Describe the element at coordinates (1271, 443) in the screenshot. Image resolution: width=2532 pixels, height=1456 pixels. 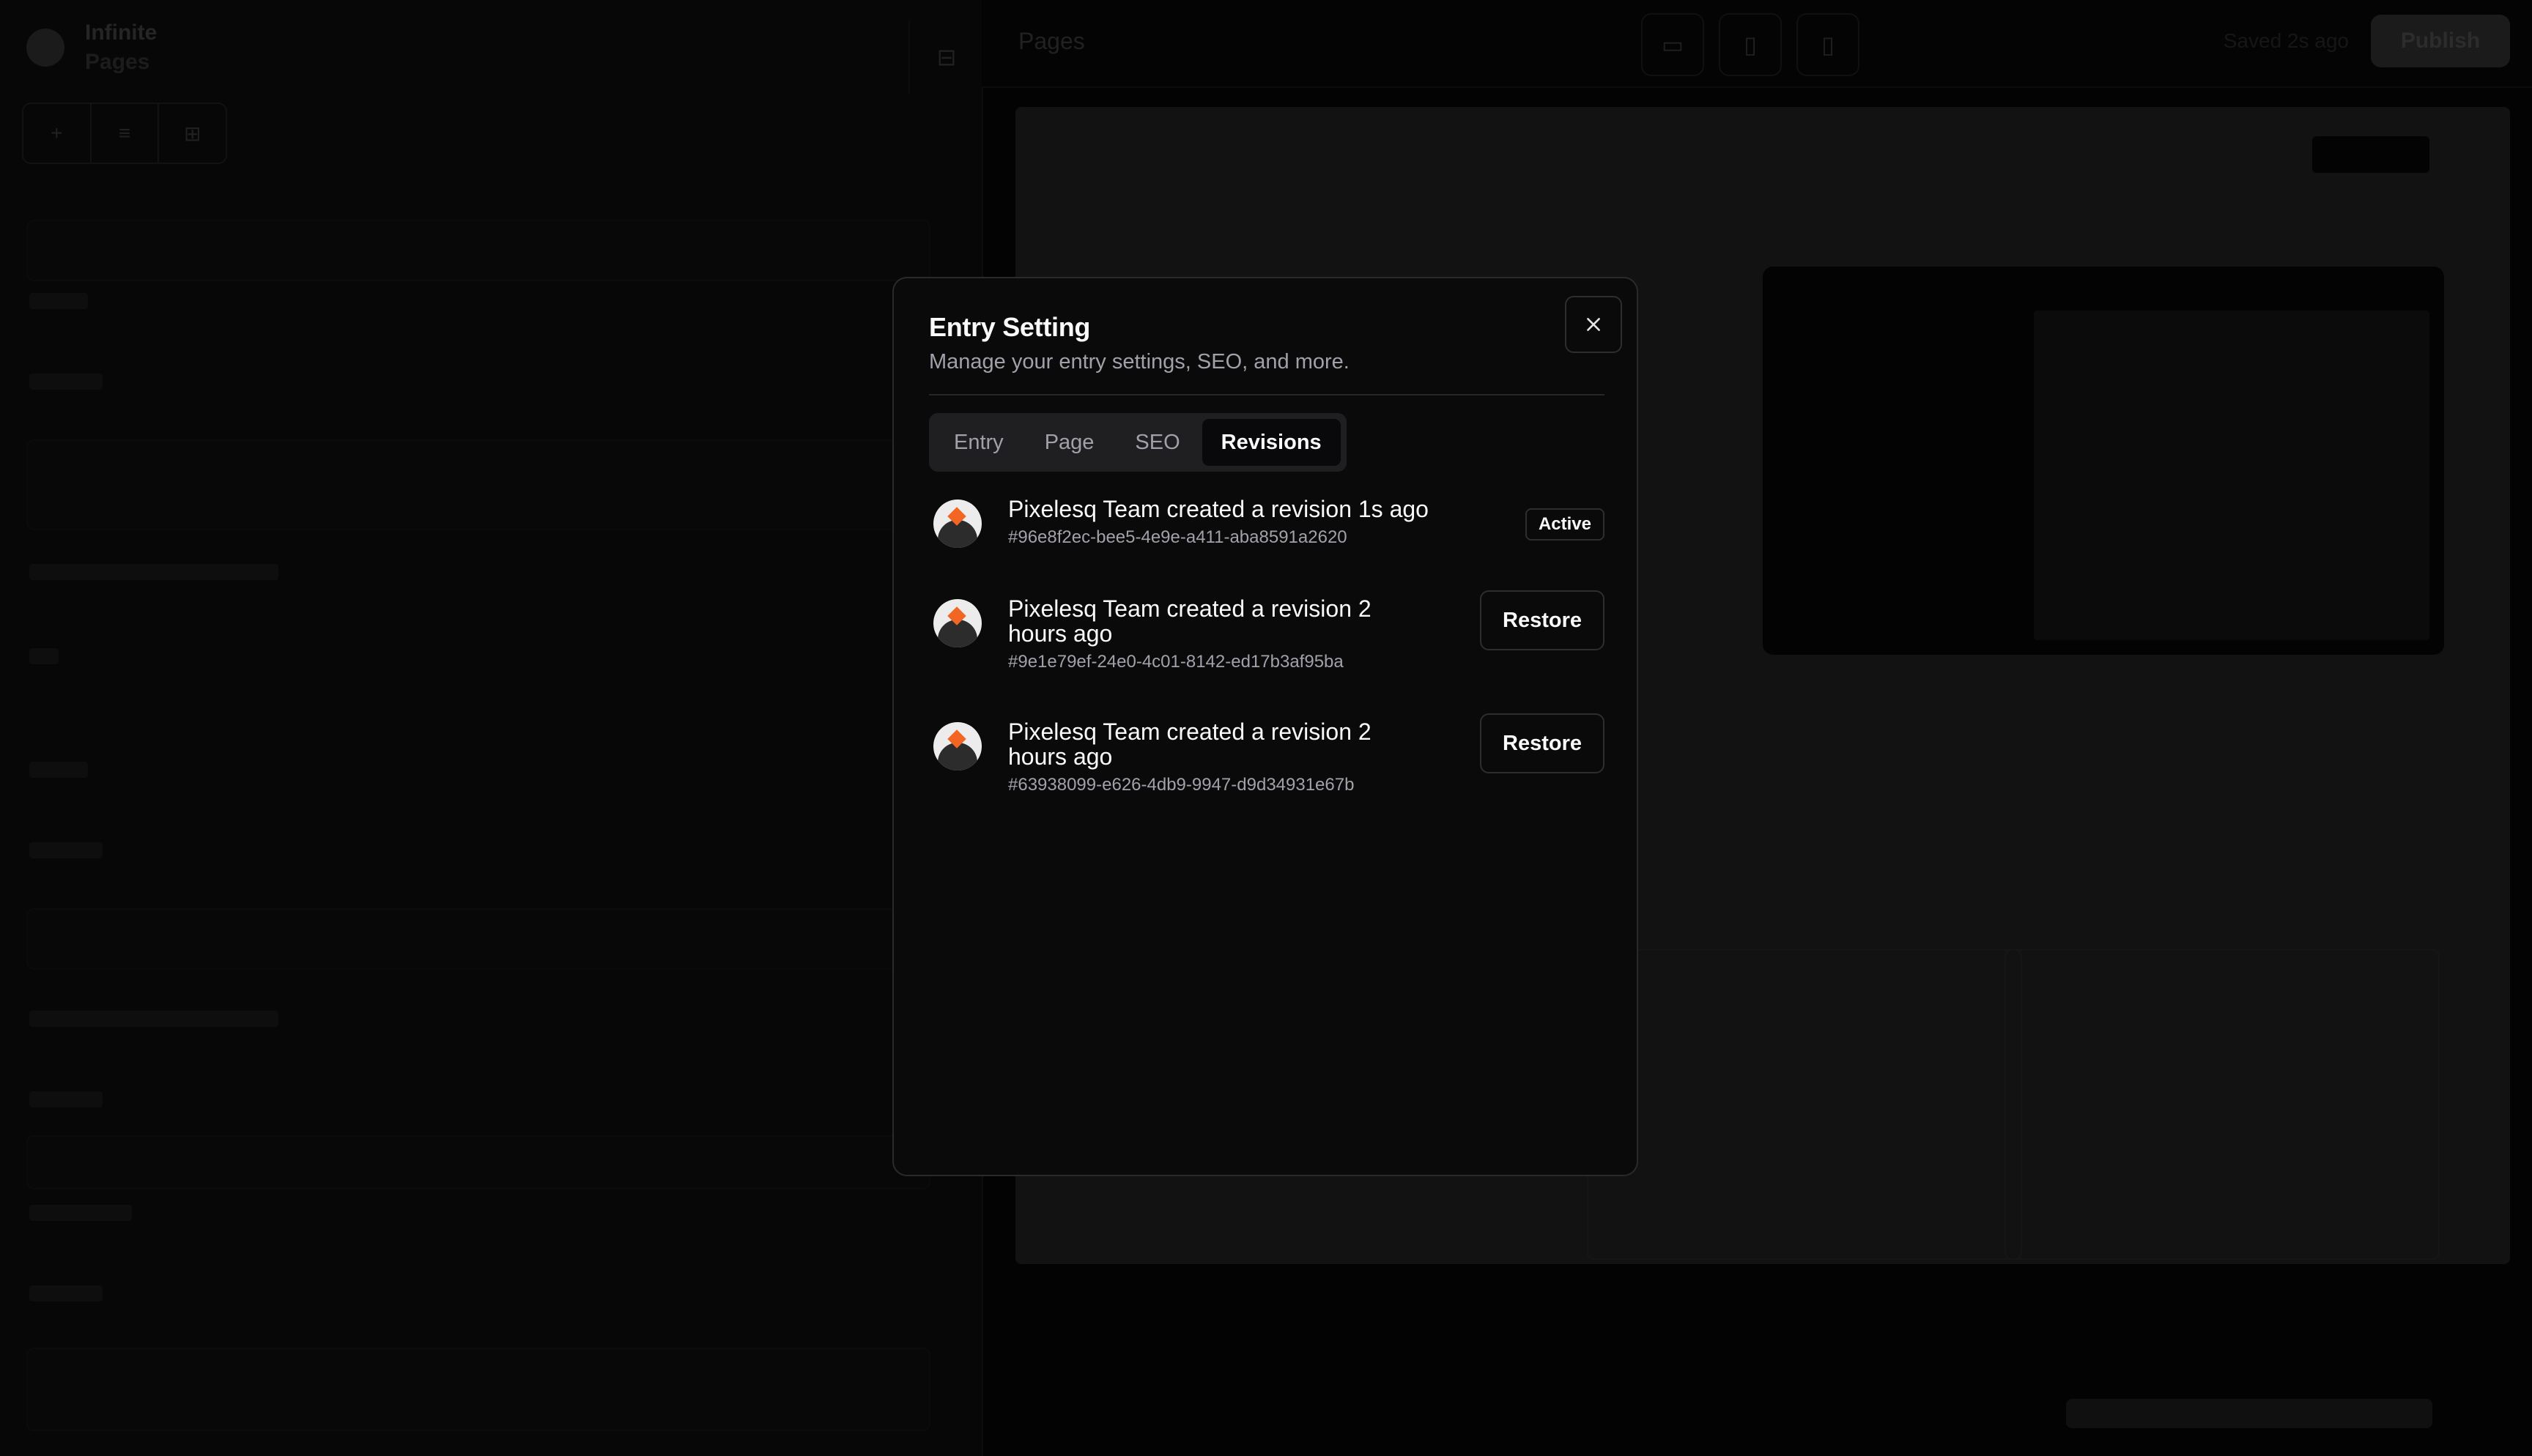
I see `tab-revisions: Revisions` at that location.